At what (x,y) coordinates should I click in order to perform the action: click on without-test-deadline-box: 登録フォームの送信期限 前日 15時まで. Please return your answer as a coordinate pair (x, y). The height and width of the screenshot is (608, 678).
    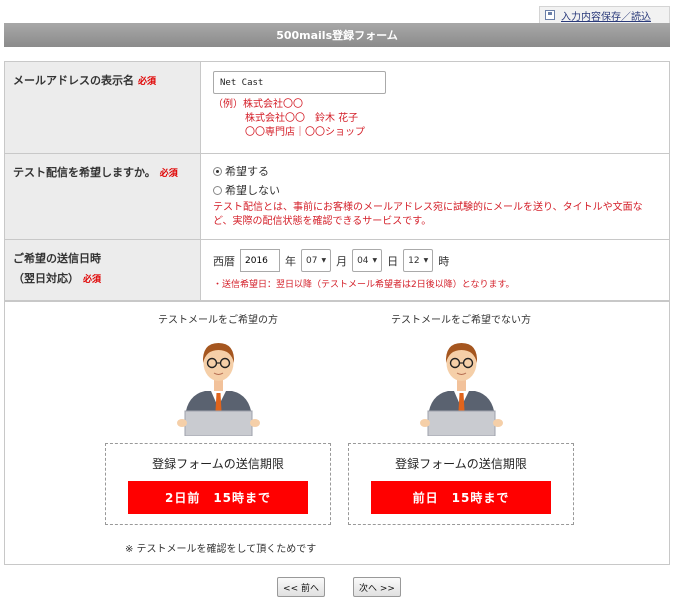
    Looking at the image, I should click on (461, 484).